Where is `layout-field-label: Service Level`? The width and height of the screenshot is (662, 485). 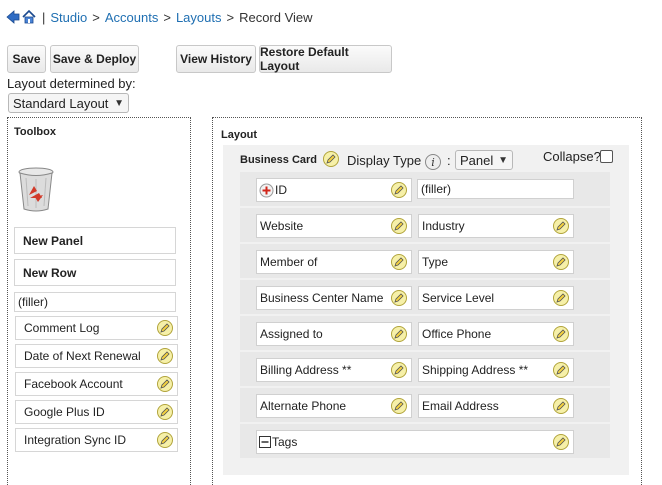 layout-field-label: Service Level is located at coordinates (458, 298).